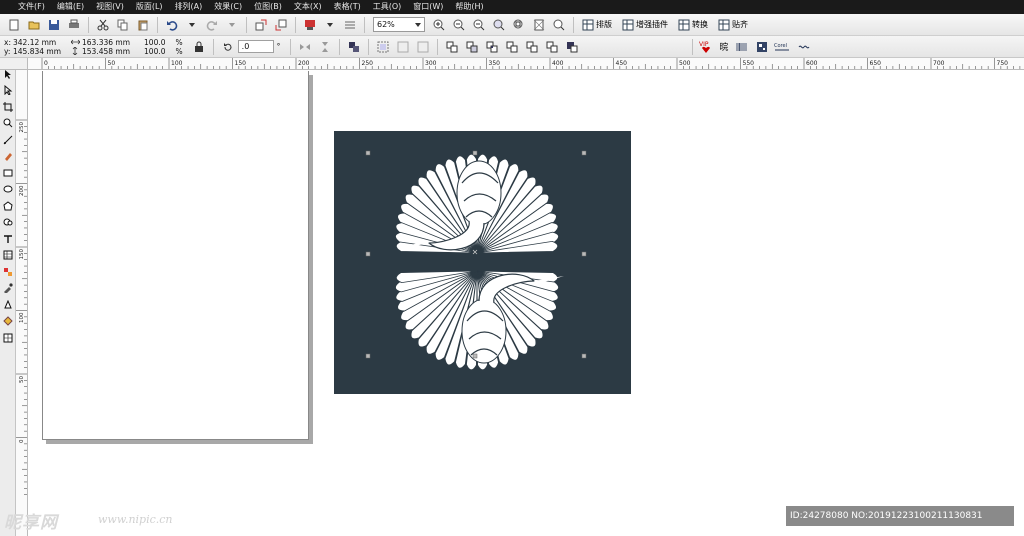  Describe the element at coordinates (14, 25) in the screenshot. I see `new-file-icon` at that location.